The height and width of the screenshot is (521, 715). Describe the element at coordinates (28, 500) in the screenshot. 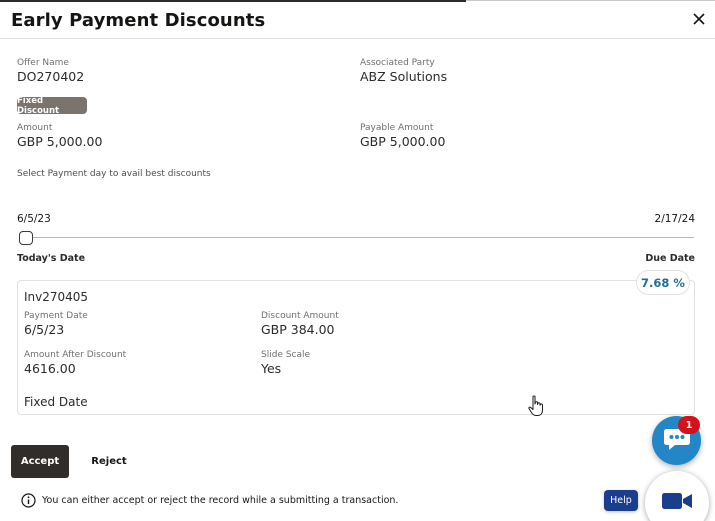

I see `info-icon` at that location.